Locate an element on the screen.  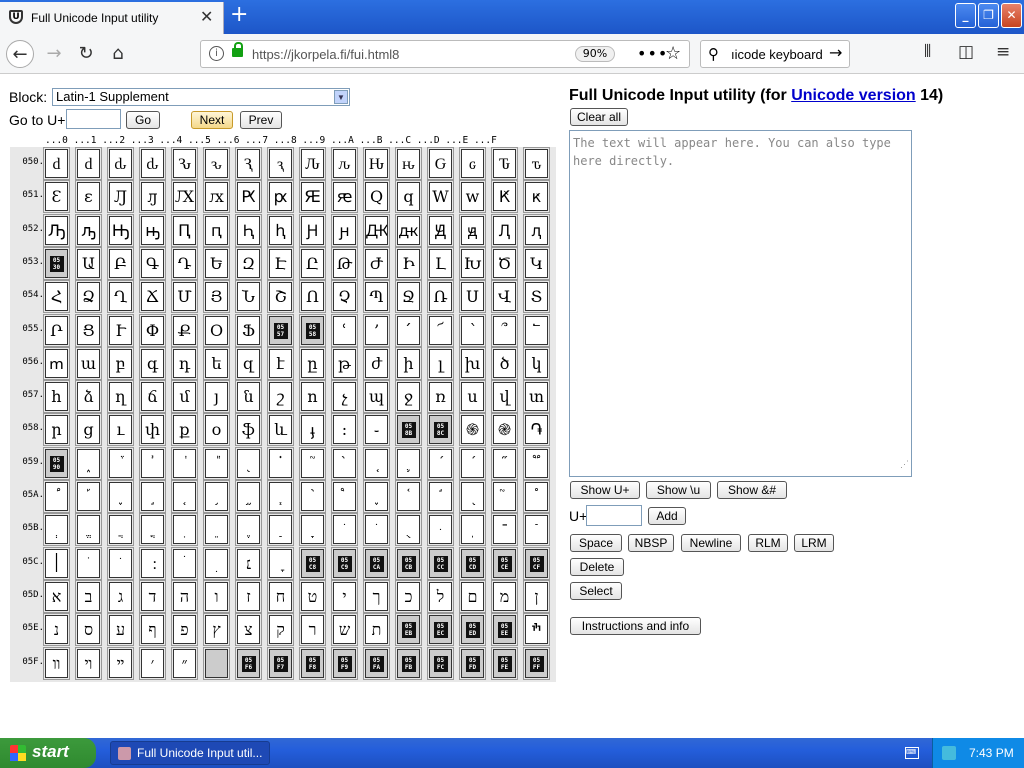
char-cell: ԥ is located at coordinates (216, 230).